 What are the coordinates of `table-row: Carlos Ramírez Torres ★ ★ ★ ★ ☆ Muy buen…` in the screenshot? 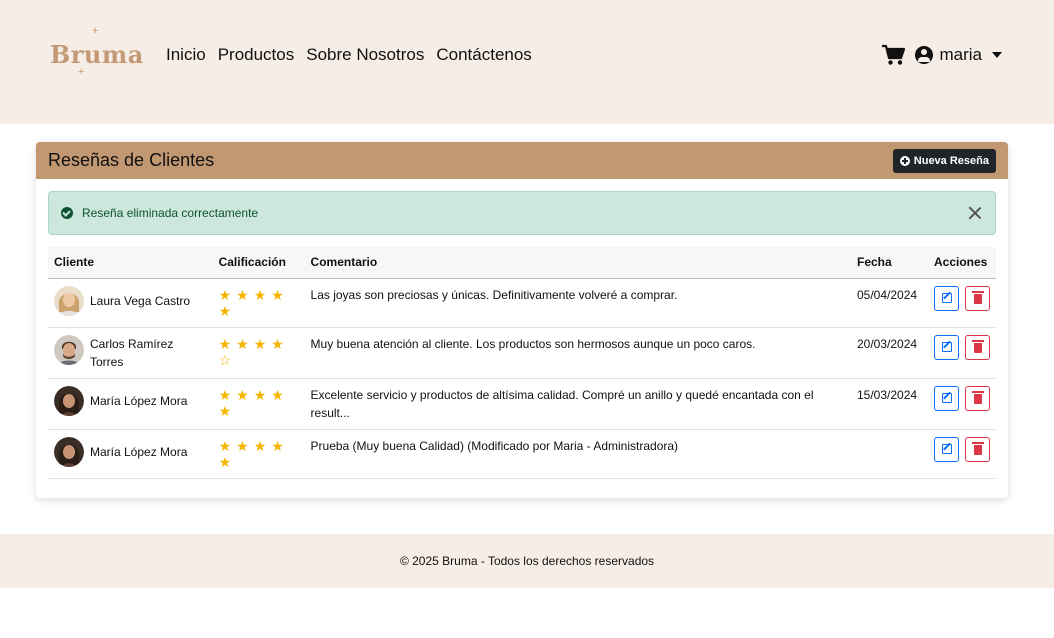 It's located at (522, 353).